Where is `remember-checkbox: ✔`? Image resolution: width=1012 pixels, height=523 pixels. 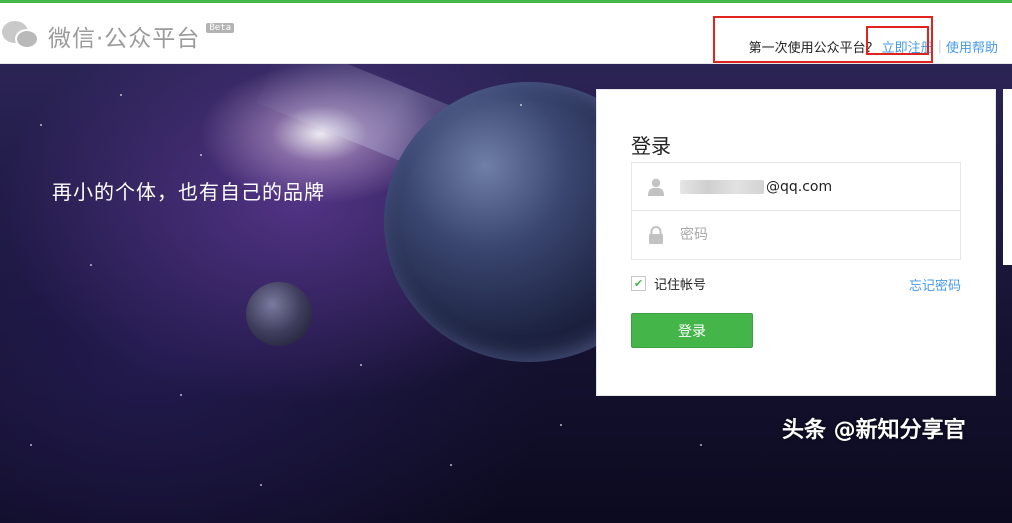
remember-checkbox: ✔ is located at coordinates (638, 283).